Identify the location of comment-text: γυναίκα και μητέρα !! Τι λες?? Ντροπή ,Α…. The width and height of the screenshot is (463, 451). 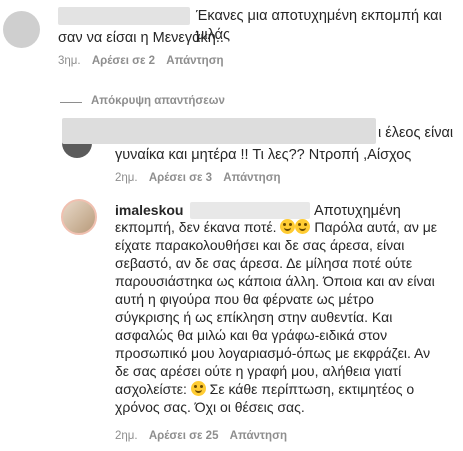
(263, 155).